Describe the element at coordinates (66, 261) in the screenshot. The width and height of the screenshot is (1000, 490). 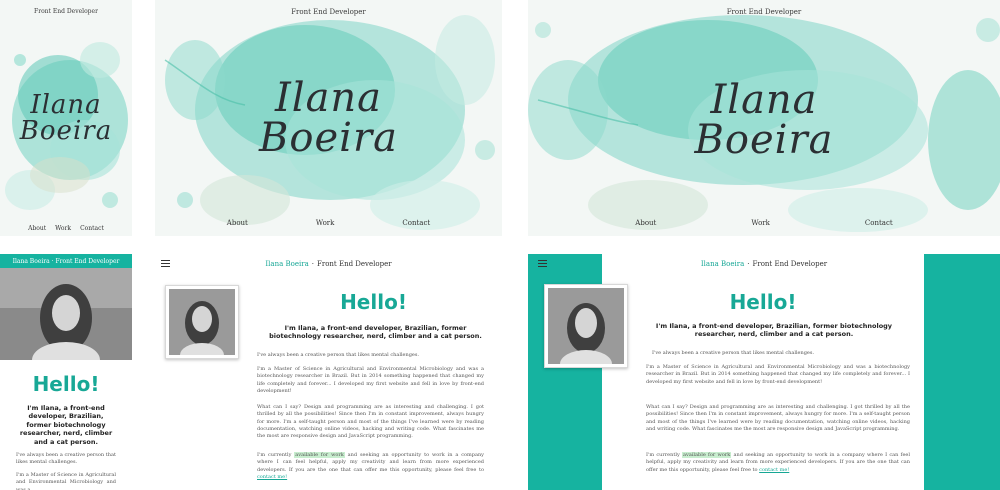
I see `mobile-header: Ilana Boeira · Front End Developer` at that location.